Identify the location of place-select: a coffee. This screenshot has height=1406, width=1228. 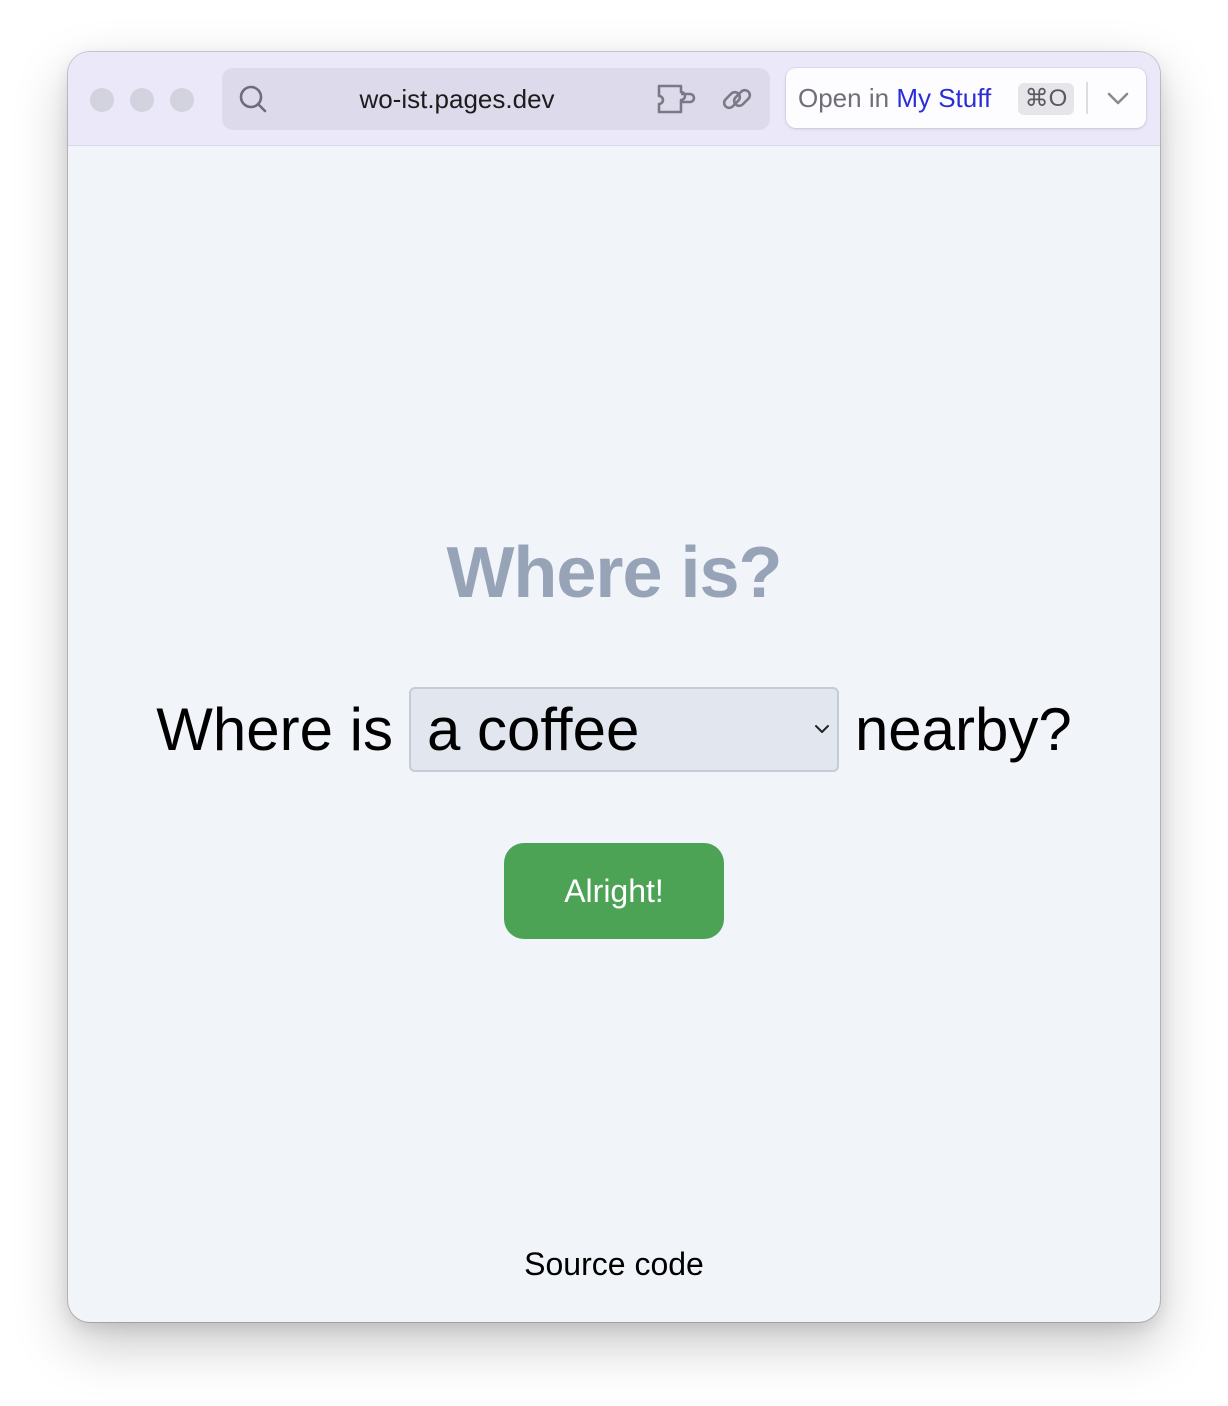
(623, 729).